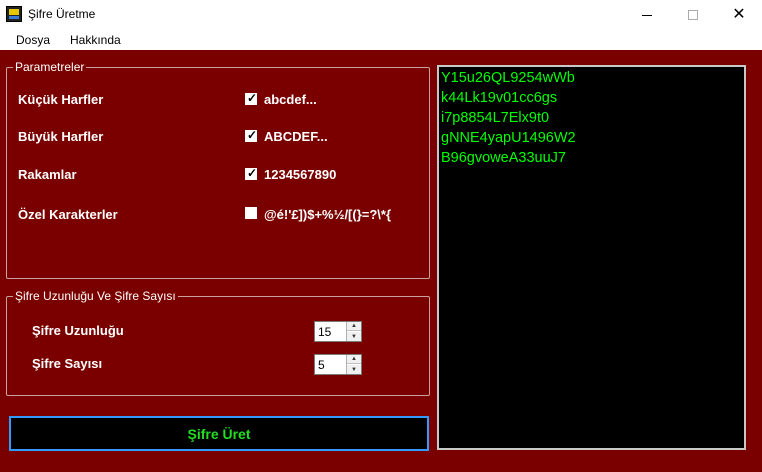  Describe the element at coordinates (251, 173) in the screenshot. I see `digits-checkbox` at that location.